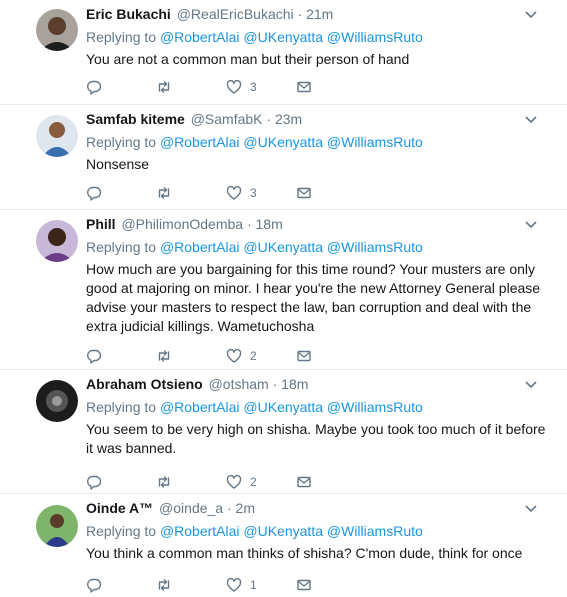  Describe the element at coordinates (319, 384) in the screenshot. I see `tweet-header: Abraham Otsieno @otsham · 18m` at that location.